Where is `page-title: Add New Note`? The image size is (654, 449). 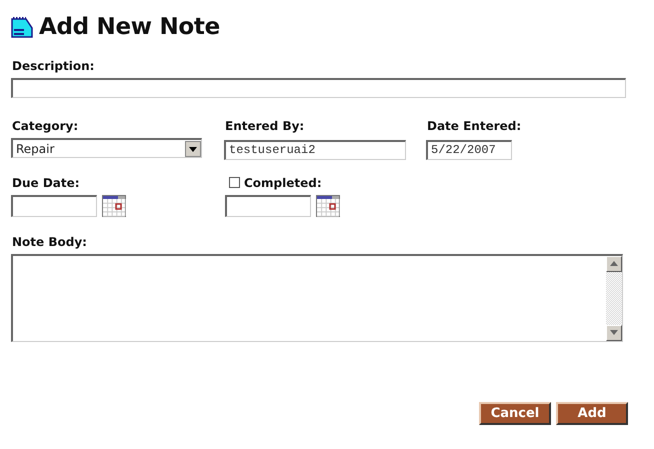
page-title: Add New Note is located at coordinates (129, 27).